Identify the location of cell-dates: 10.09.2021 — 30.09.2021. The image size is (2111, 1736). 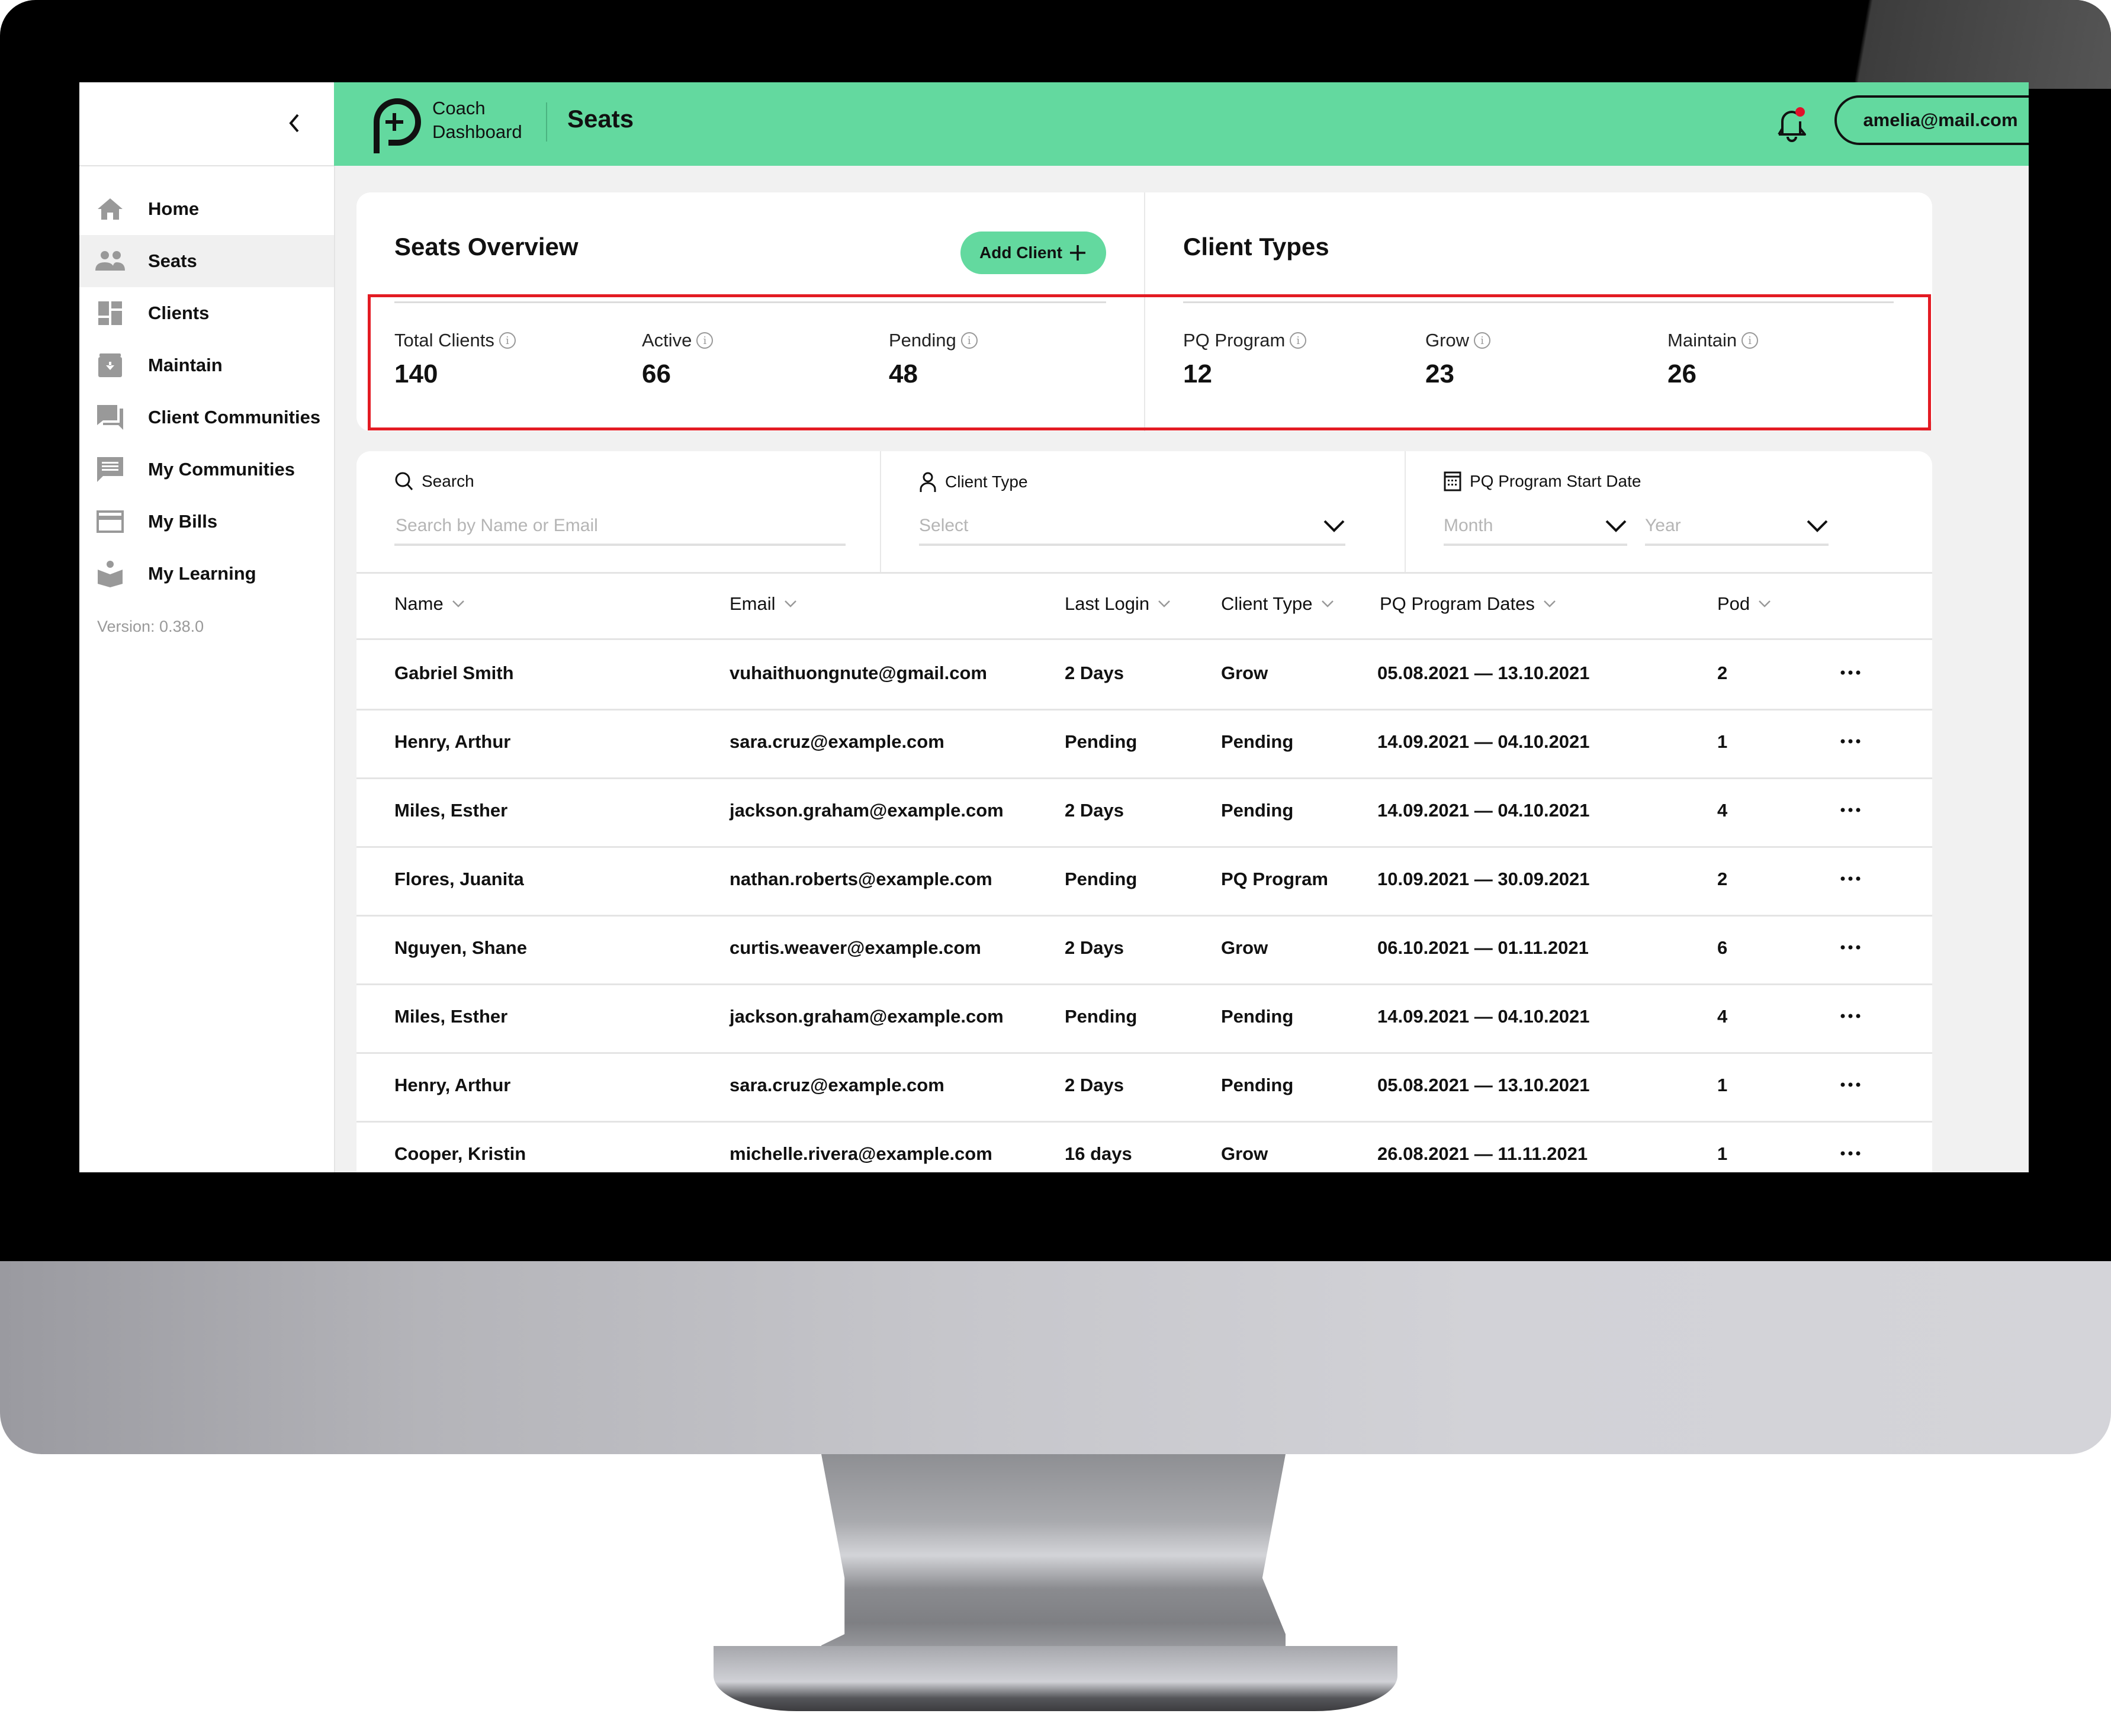
(1484, 879).